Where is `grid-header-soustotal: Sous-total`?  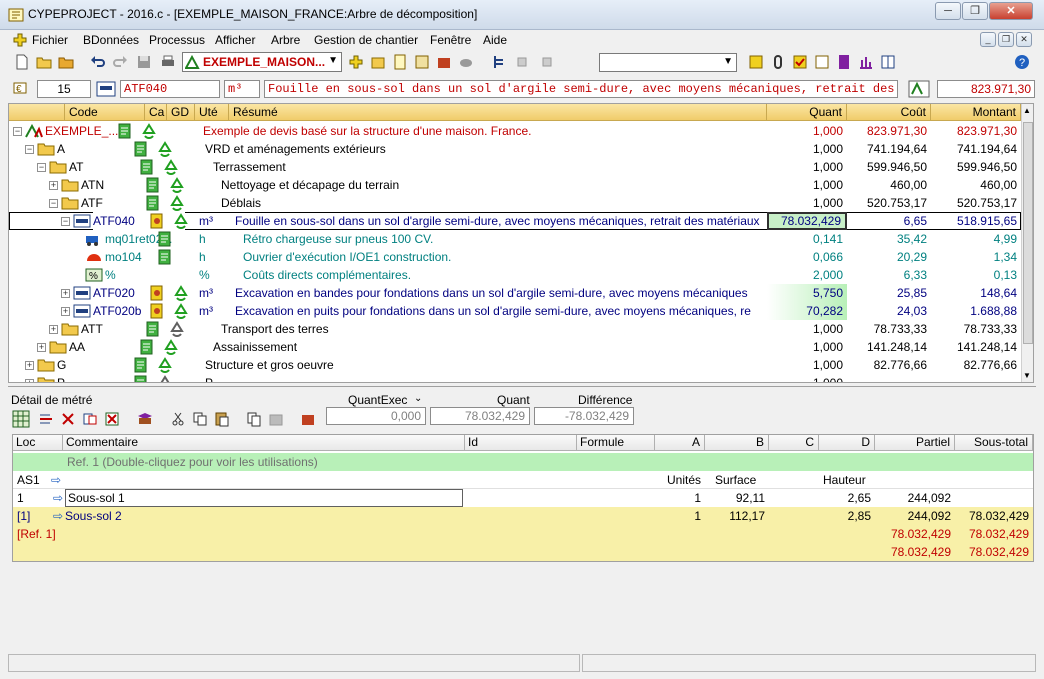
grid-header-soustotal: Sous-total is located at coordinates (994, 443).